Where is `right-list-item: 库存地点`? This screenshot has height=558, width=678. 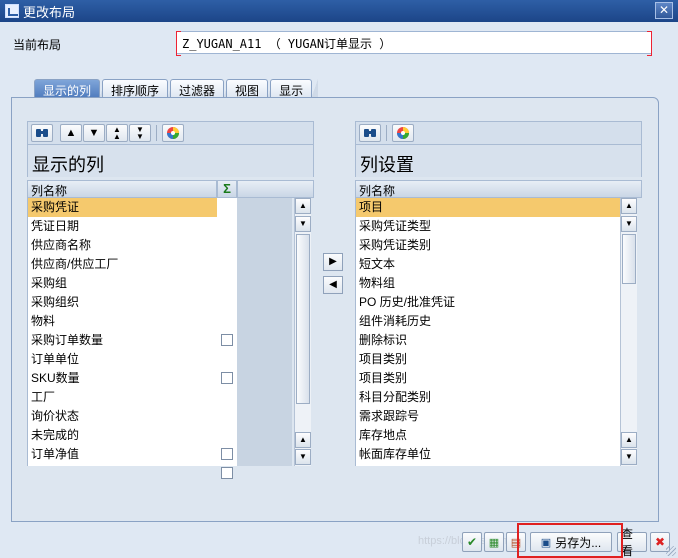 right-list-item: 库存地点 is located at coordinates (488, 435).